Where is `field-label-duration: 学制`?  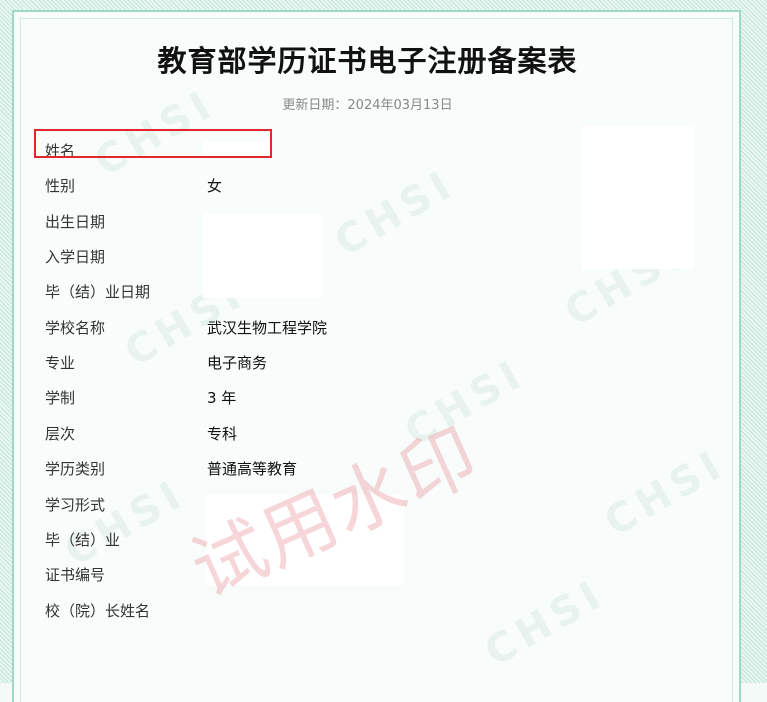
field-label-duration: 学制 is located at coordinates (60, 398).